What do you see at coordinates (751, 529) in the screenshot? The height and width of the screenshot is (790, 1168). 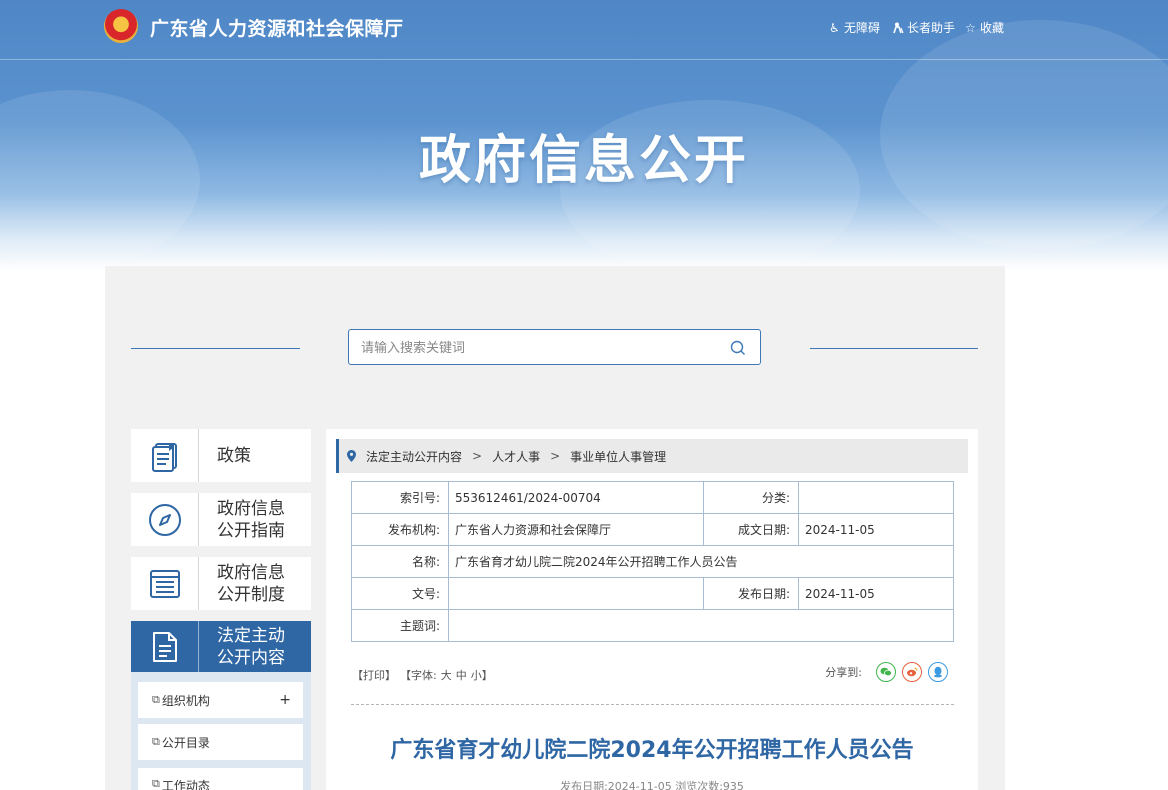 I see `meta-key: 成文日期:` at bounding box center [751, 529].